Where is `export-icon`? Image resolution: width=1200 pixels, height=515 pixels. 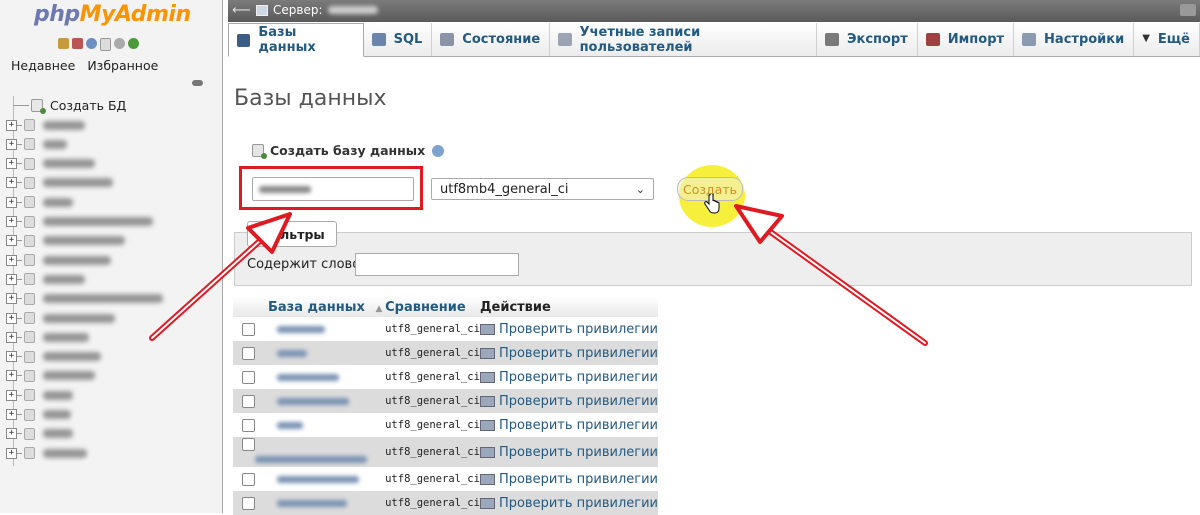 export-icon is located at coordinates (831, 39).